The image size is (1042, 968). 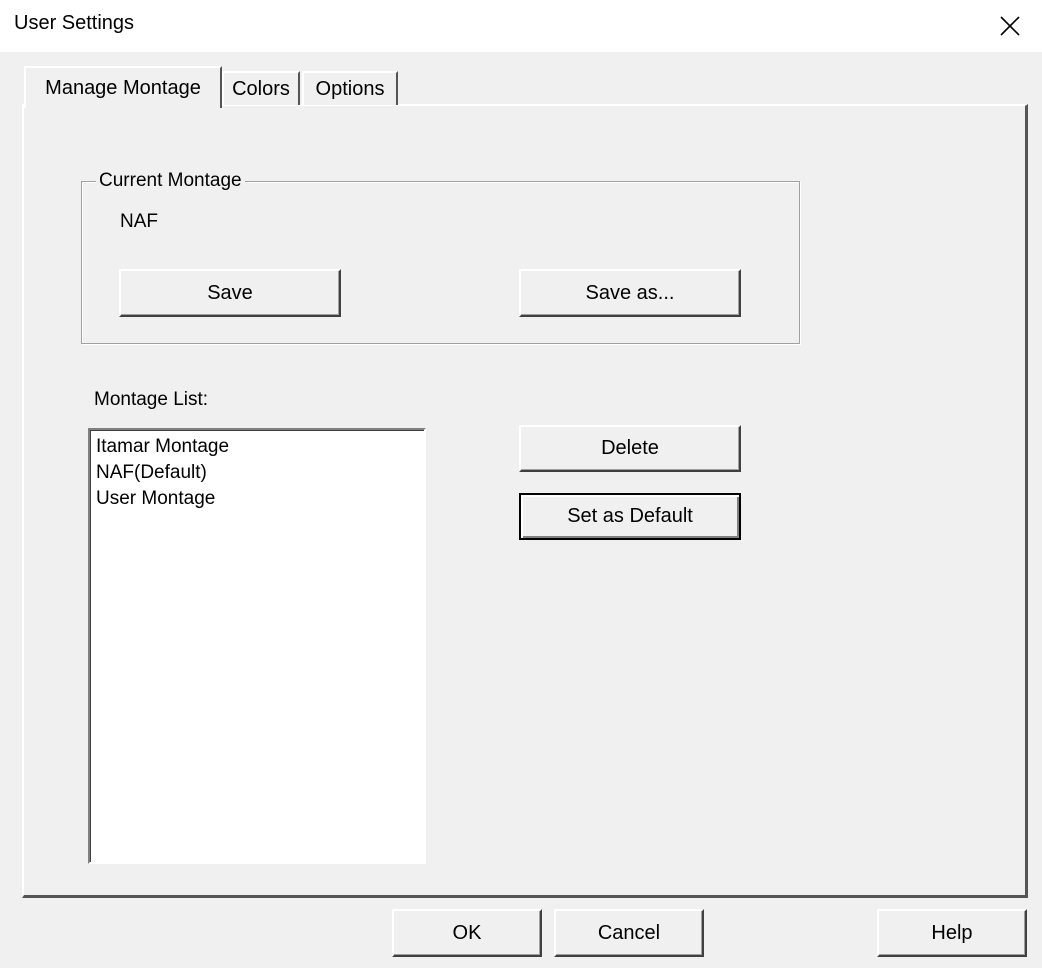 I want to click on title-bar: User Settings, so click(x=521, y=26).